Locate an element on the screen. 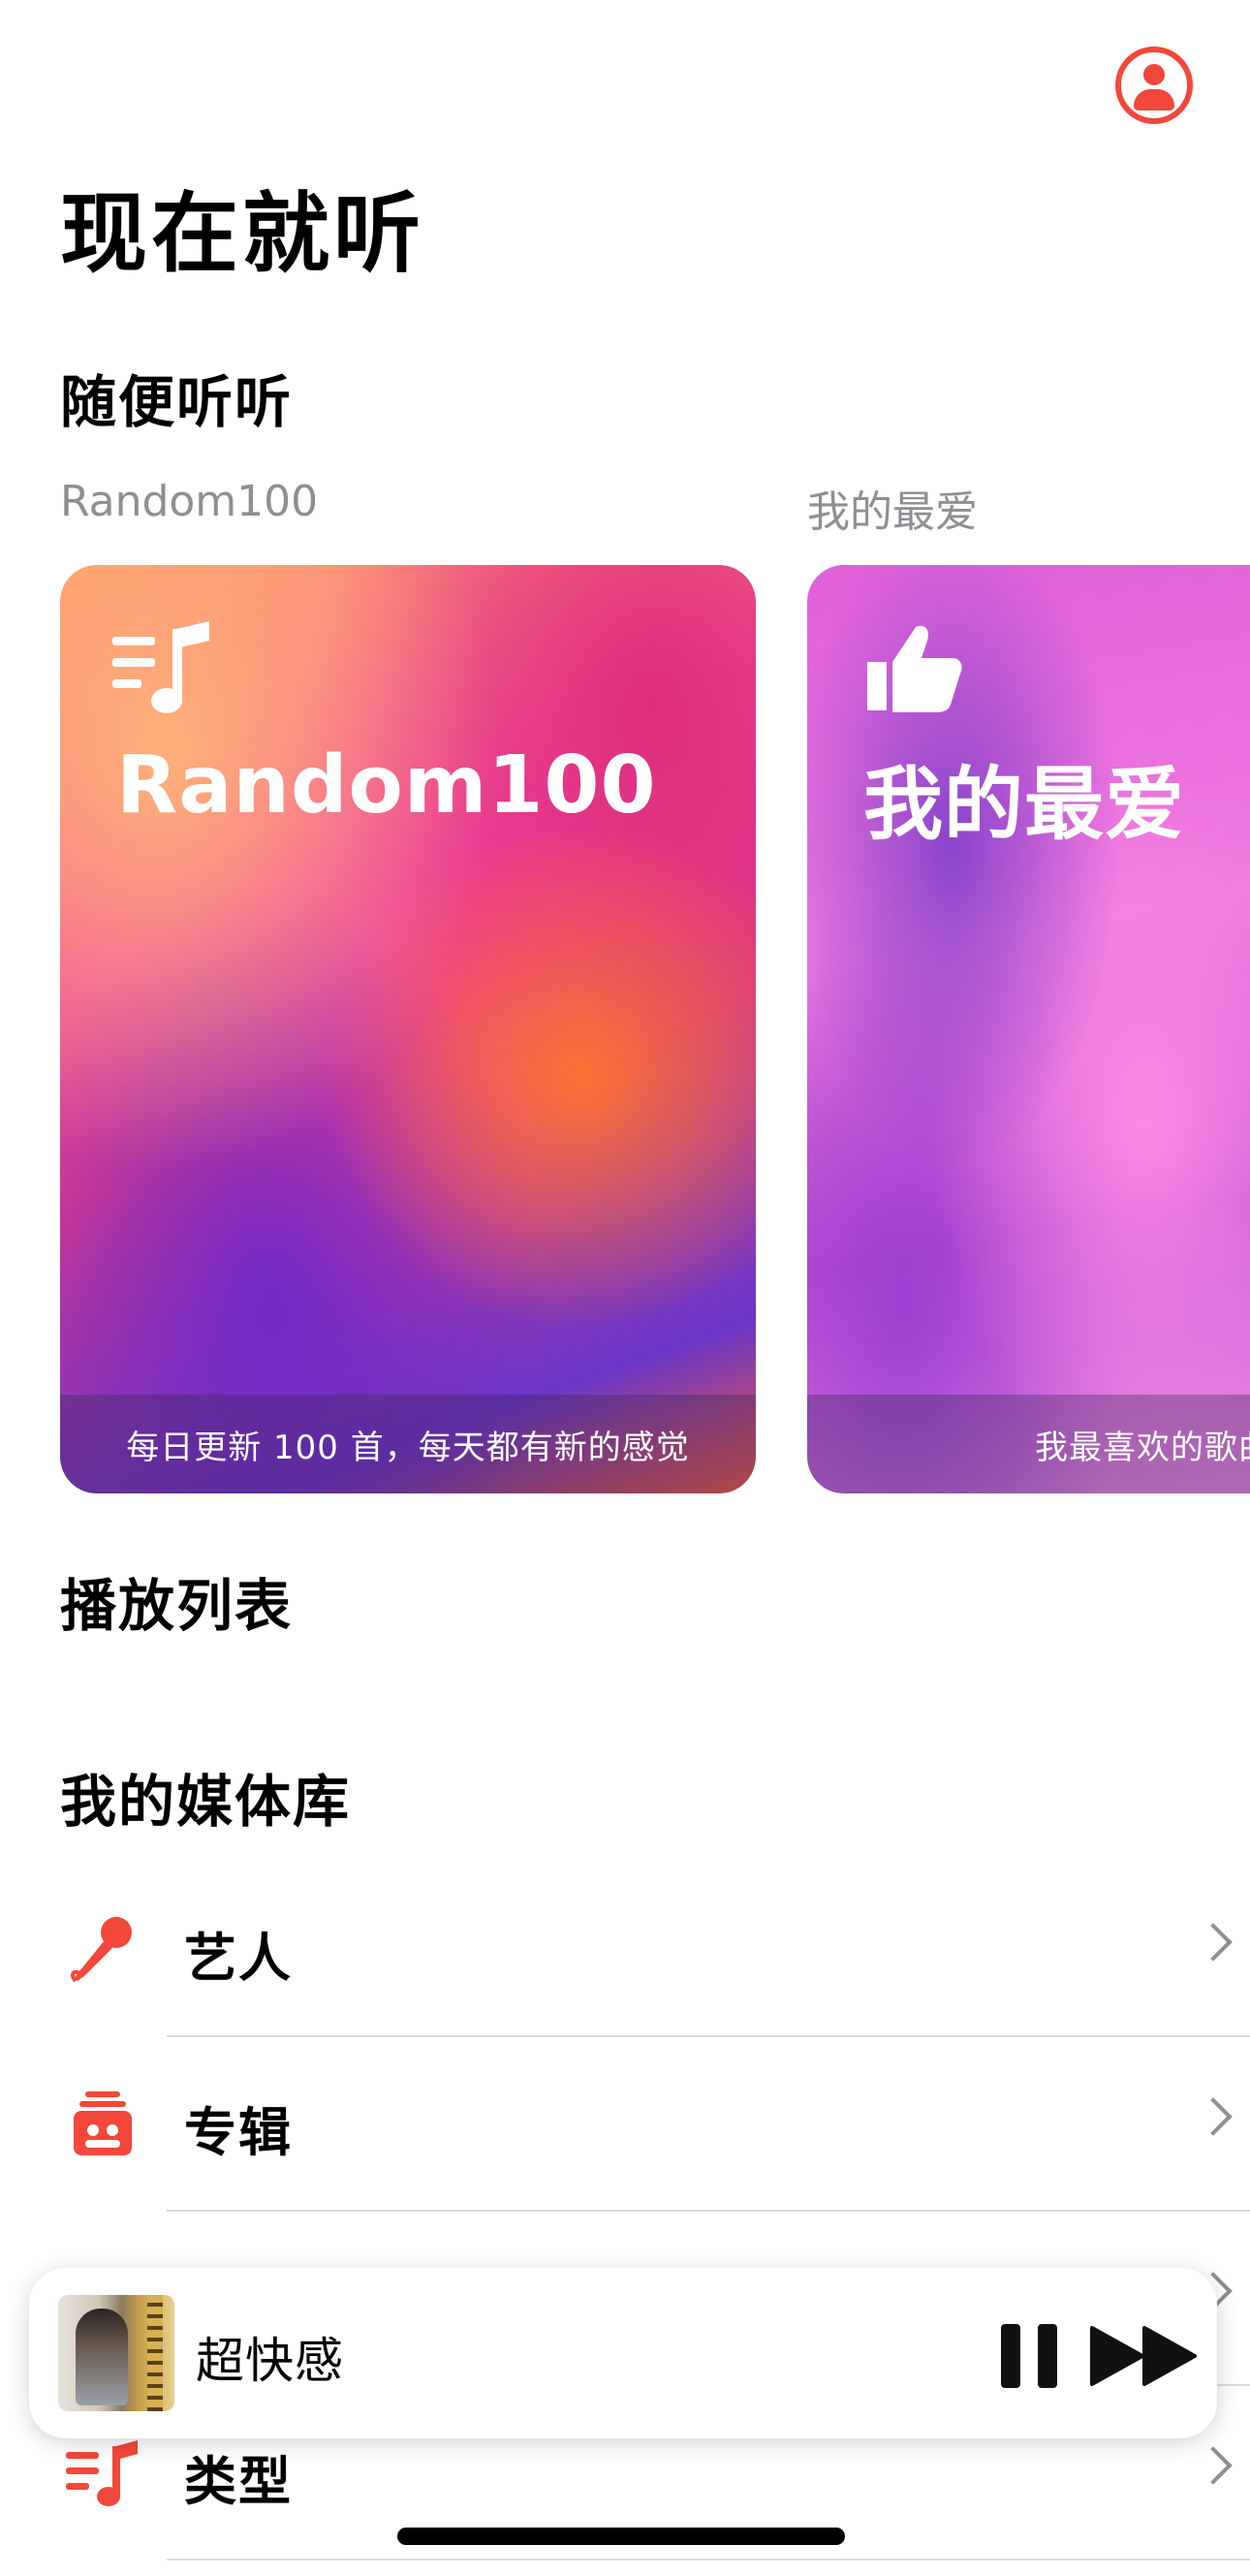  library-item-albums: 专辑 is located at coordinates (625, 2124).